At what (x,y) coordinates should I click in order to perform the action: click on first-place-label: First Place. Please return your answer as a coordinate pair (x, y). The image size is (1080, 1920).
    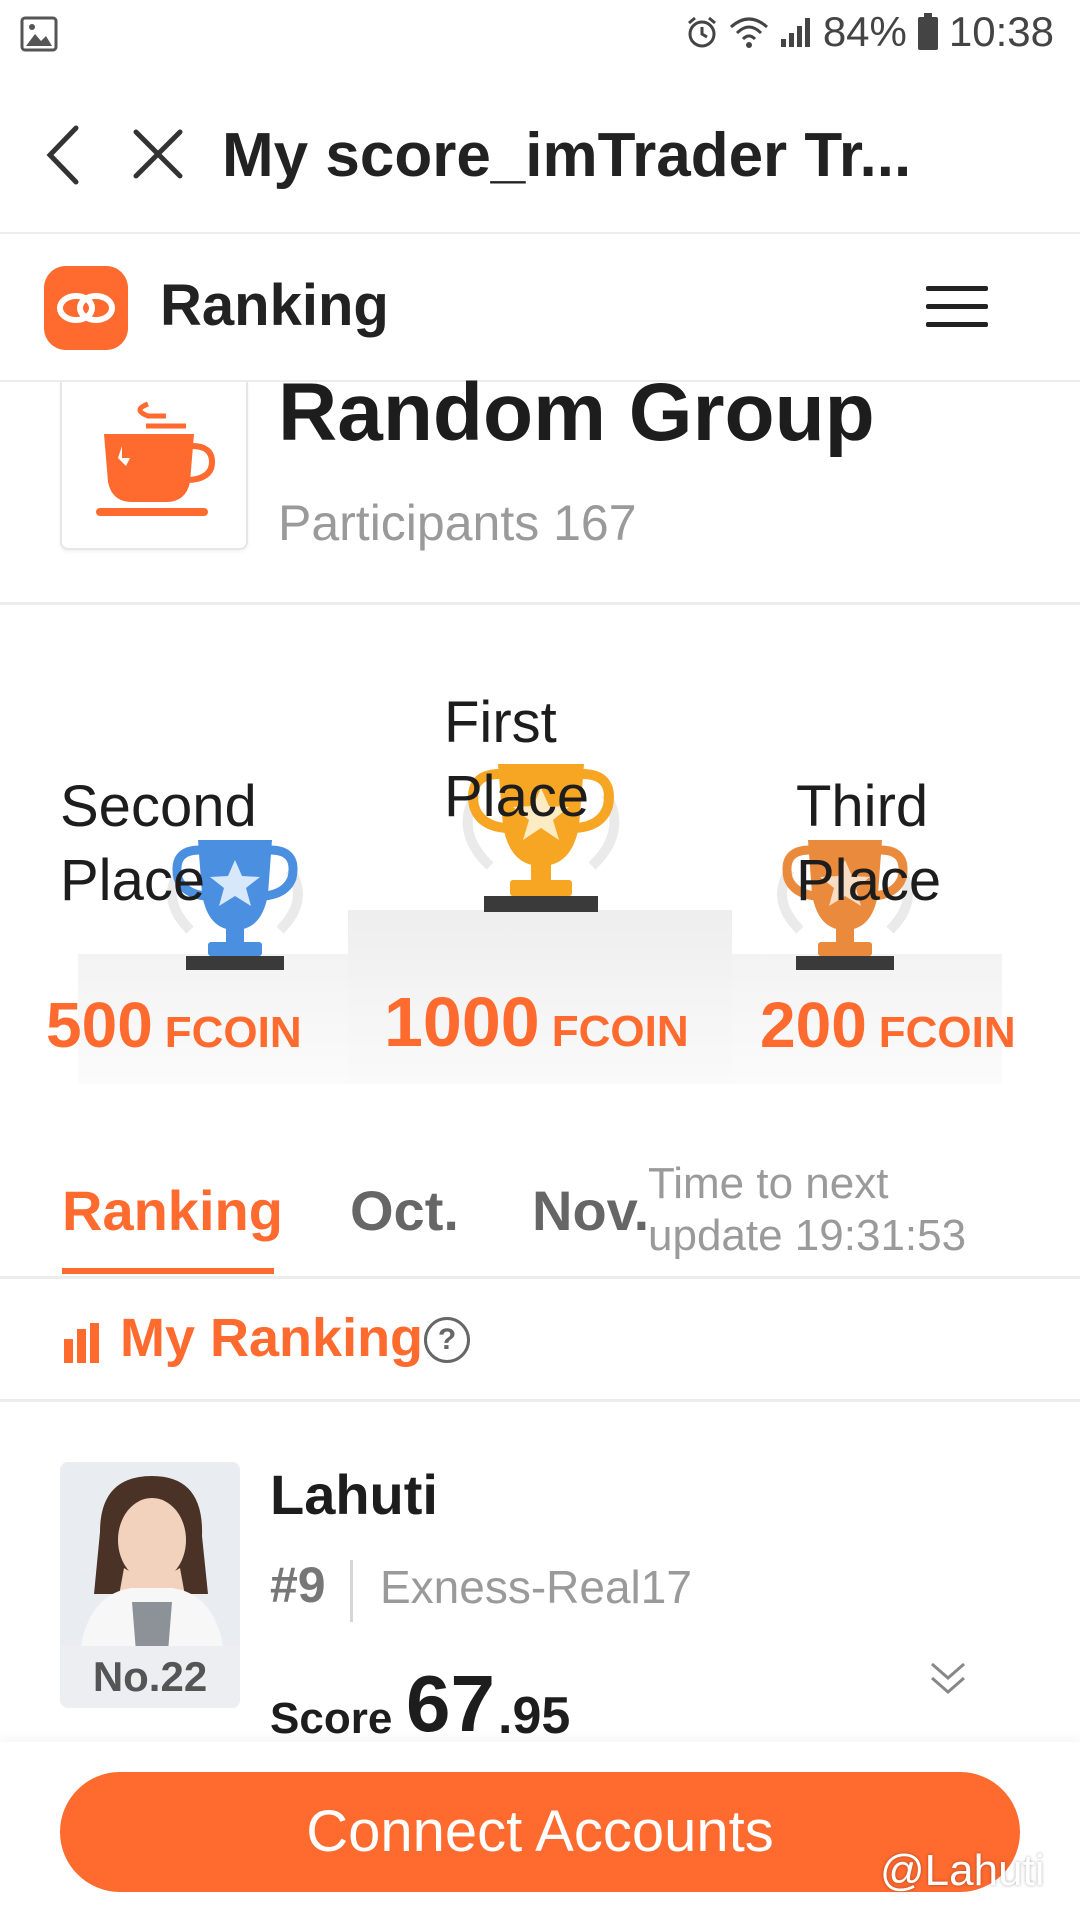
    Looking at the image, I should click on (517, 759).